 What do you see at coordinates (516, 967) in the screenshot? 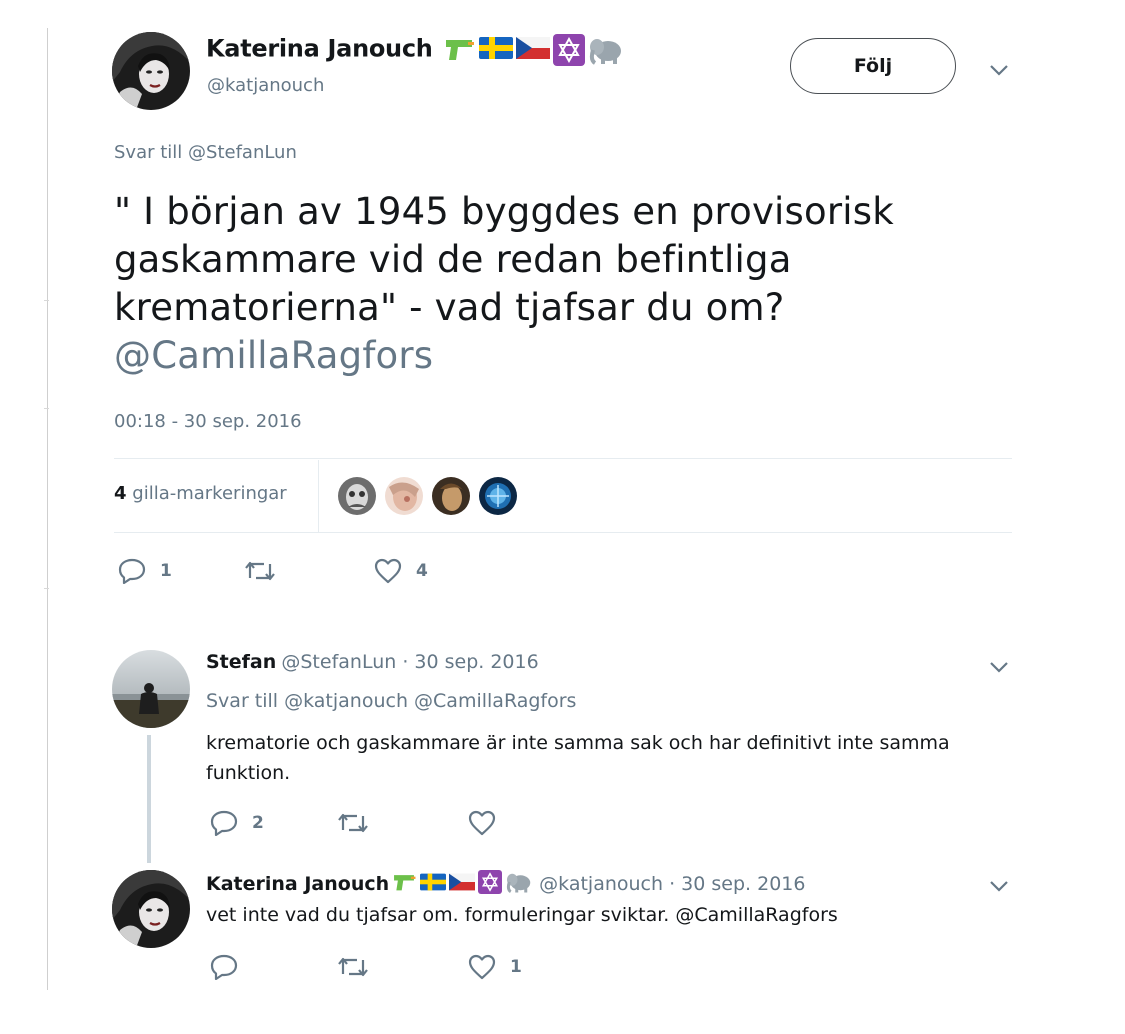
I see `like-count: 1` at bounding box center [516, 967].